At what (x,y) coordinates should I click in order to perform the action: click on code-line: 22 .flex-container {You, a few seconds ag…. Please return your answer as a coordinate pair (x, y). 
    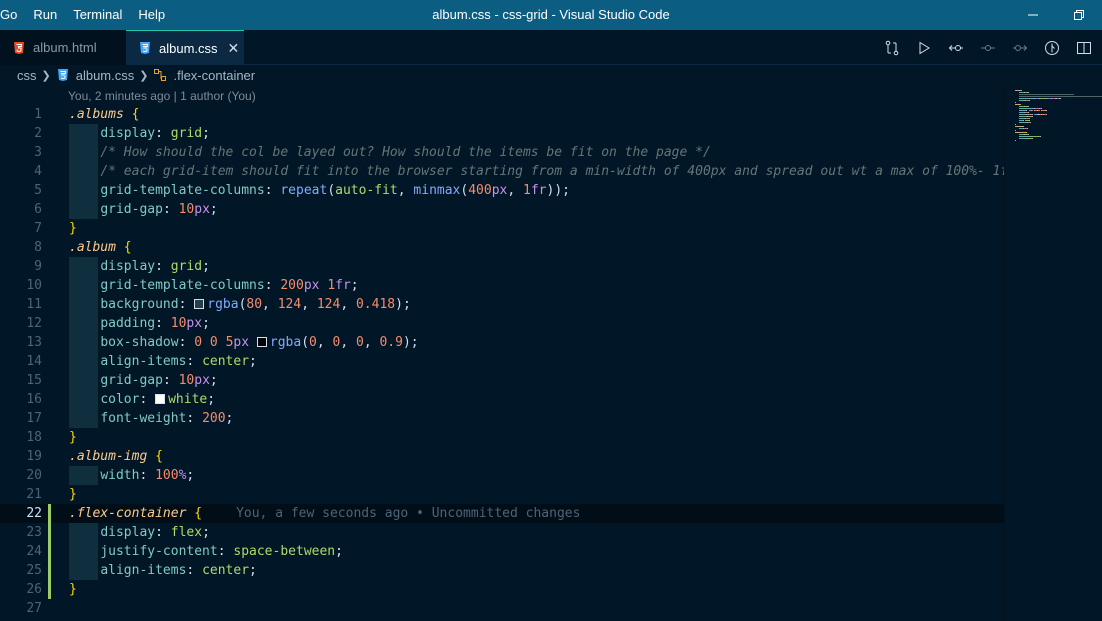
    Looking at the image, I should click on (502, 513).